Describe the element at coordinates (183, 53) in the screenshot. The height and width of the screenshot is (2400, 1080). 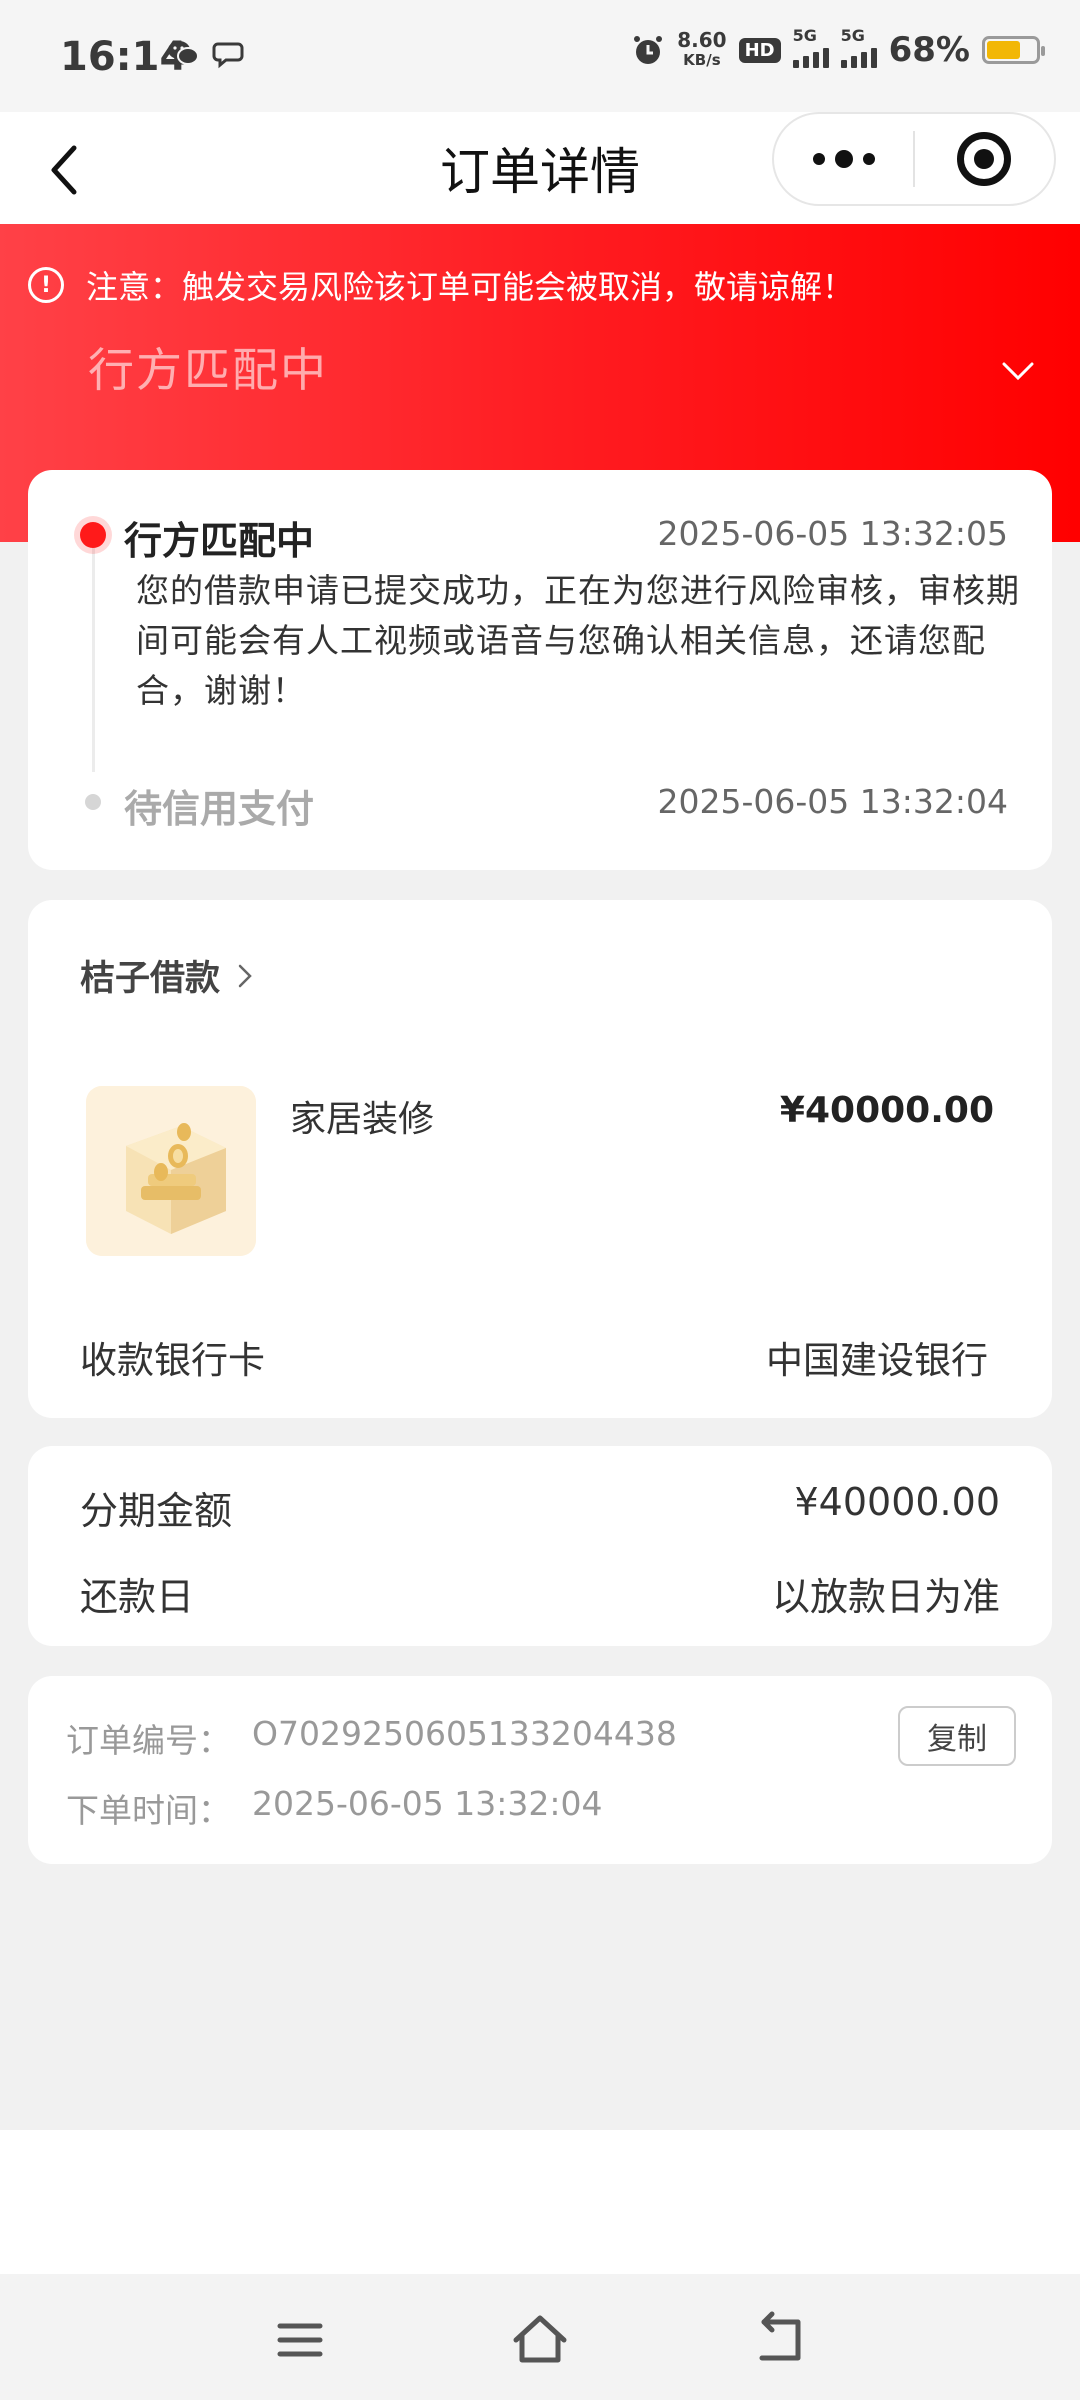
I see `wechat-icon` at that location.